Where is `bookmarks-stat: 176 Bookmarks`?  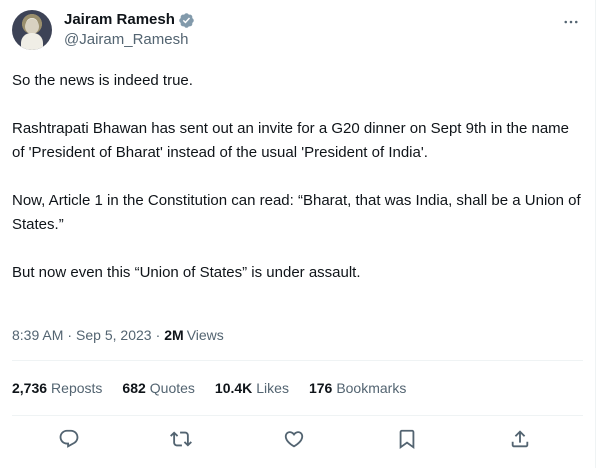
bookmarks-stat: 176 Bookmarks is located at coordinates (357, 388).